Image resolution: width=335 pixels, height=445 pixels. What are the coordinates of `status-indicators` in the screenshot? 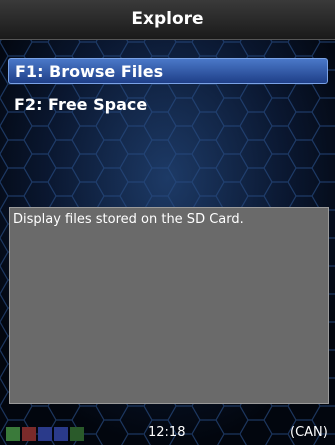 It's located at (46, 434).